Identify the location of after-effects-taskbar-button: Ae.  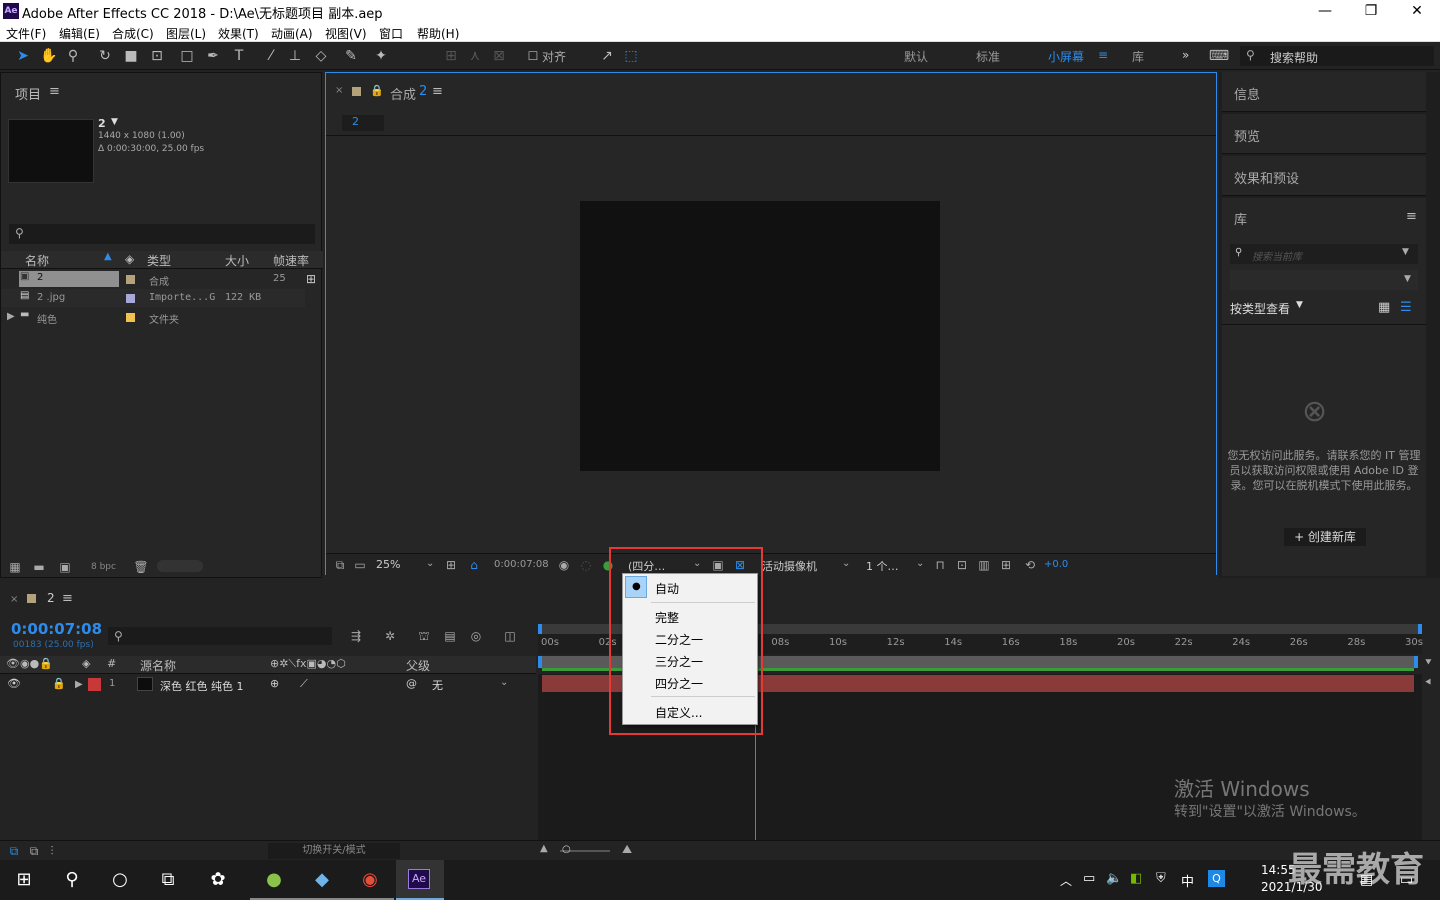
(420, 880).